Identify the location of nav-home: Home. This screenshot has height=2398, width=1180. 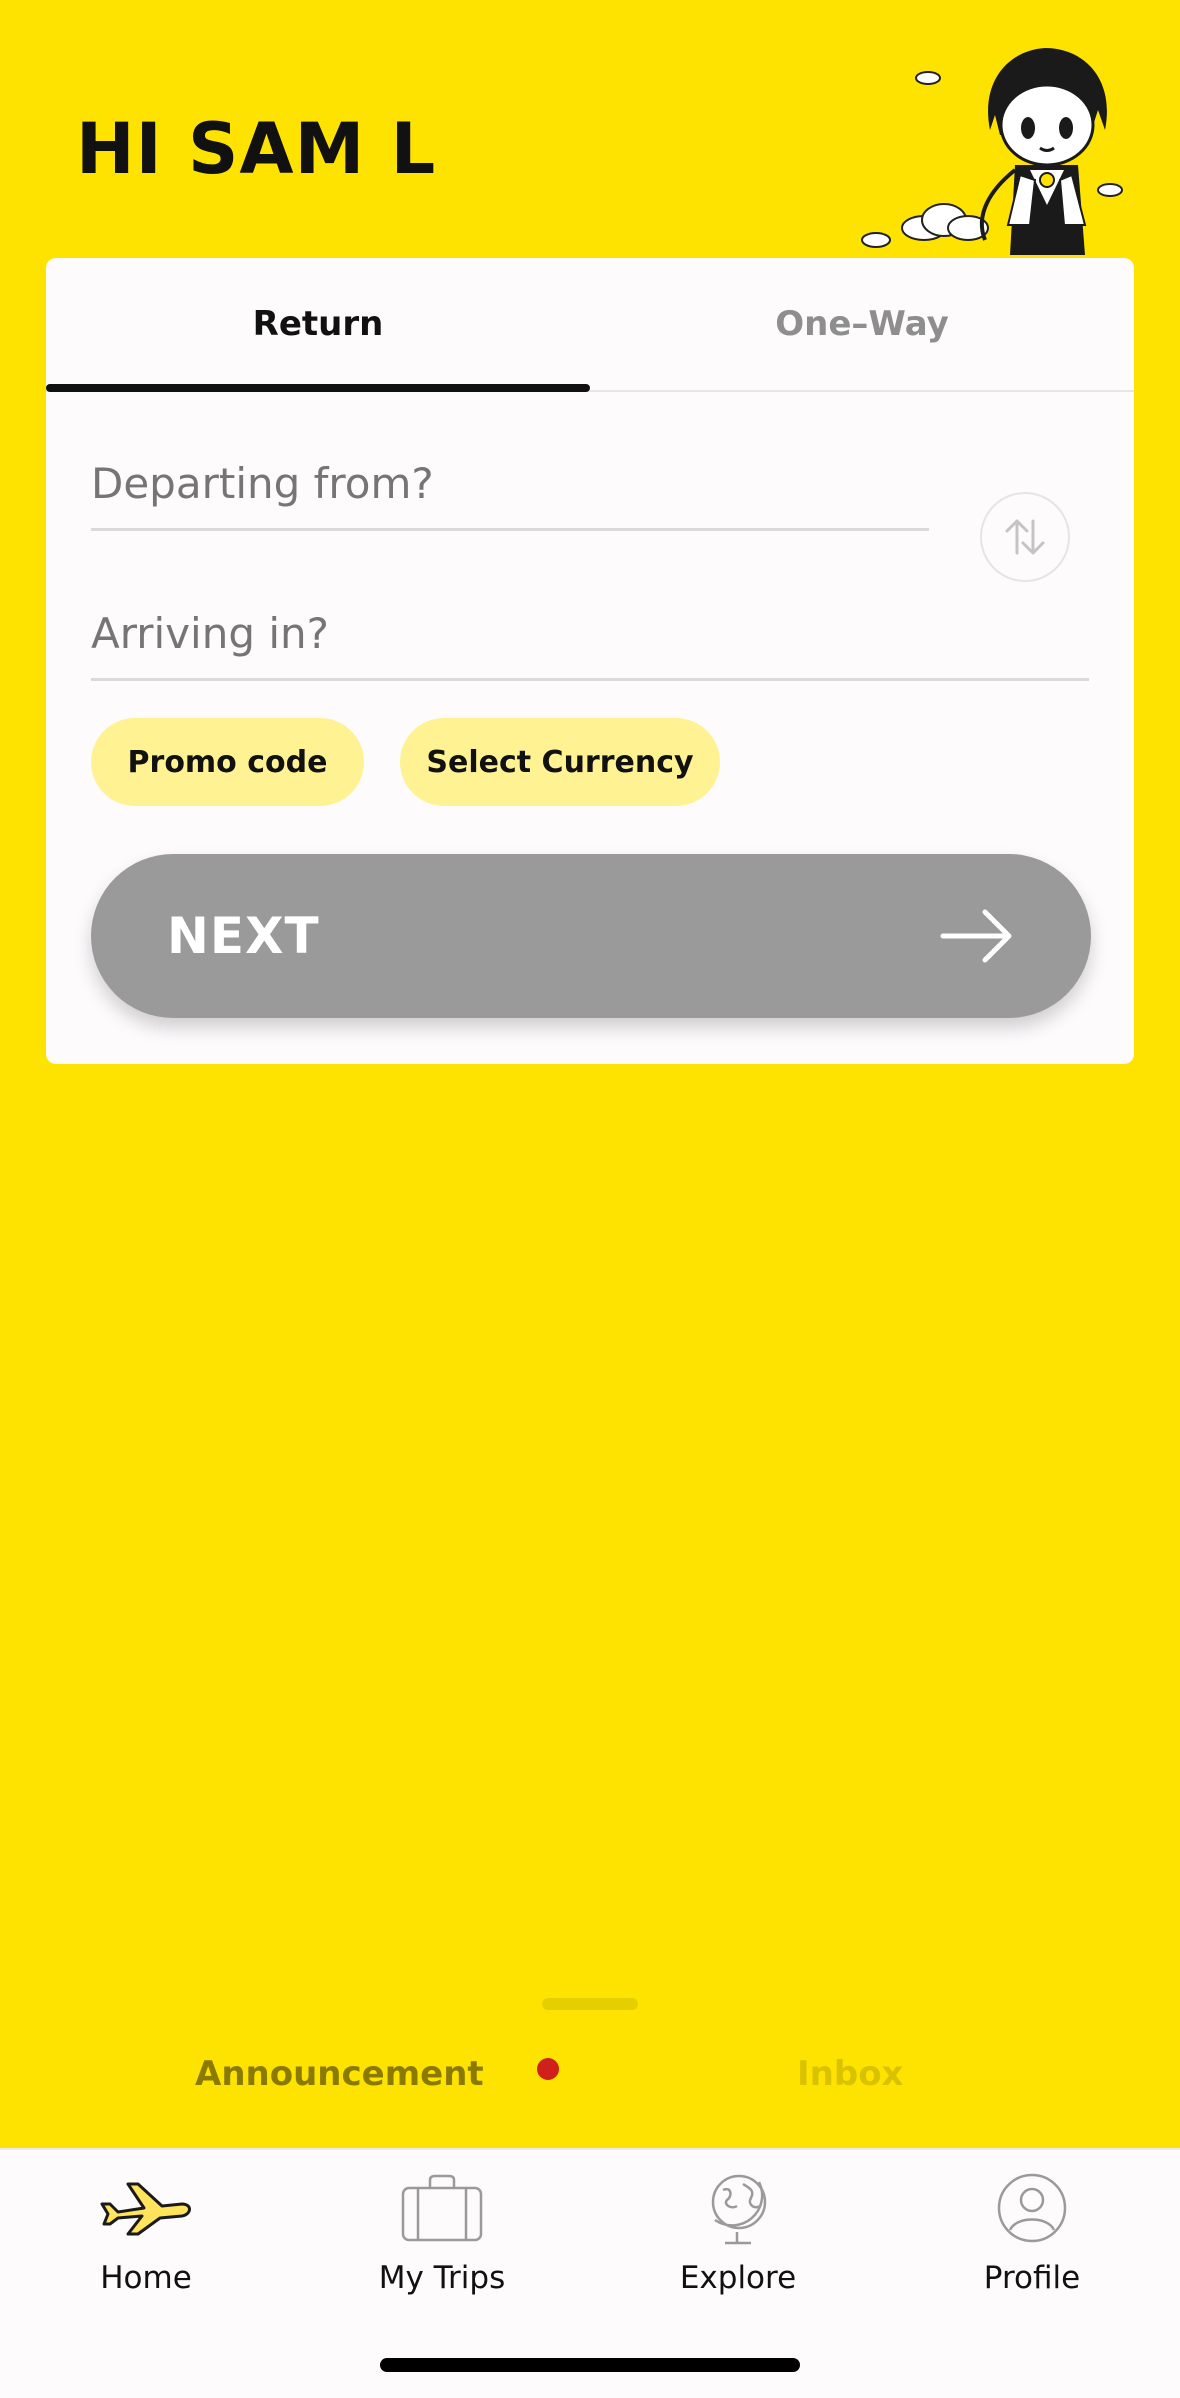
(146, 2245).